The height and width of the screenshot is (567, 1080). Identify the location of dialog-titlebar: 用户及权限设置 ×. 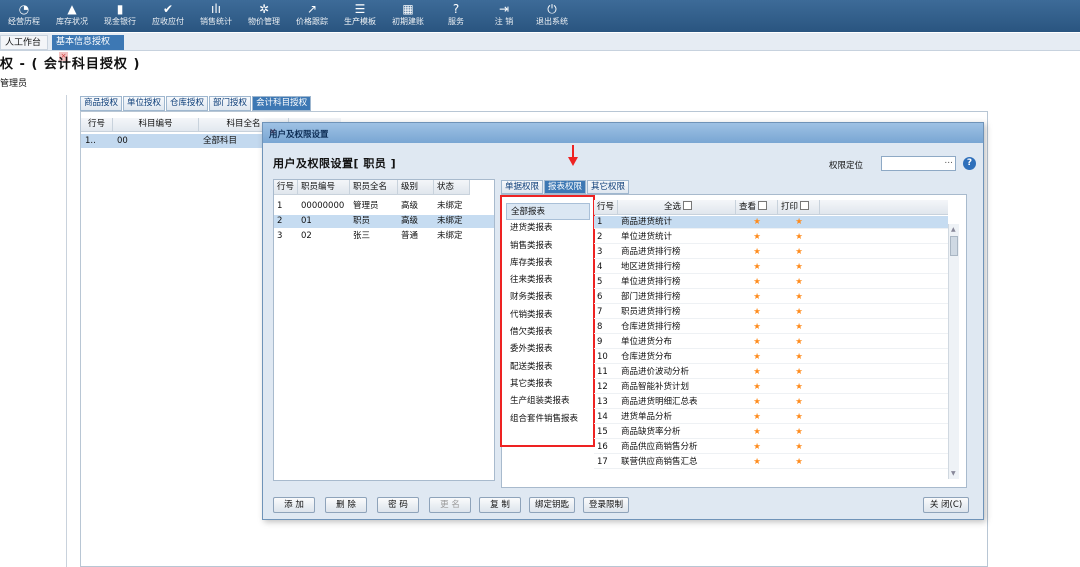
(623, 133).